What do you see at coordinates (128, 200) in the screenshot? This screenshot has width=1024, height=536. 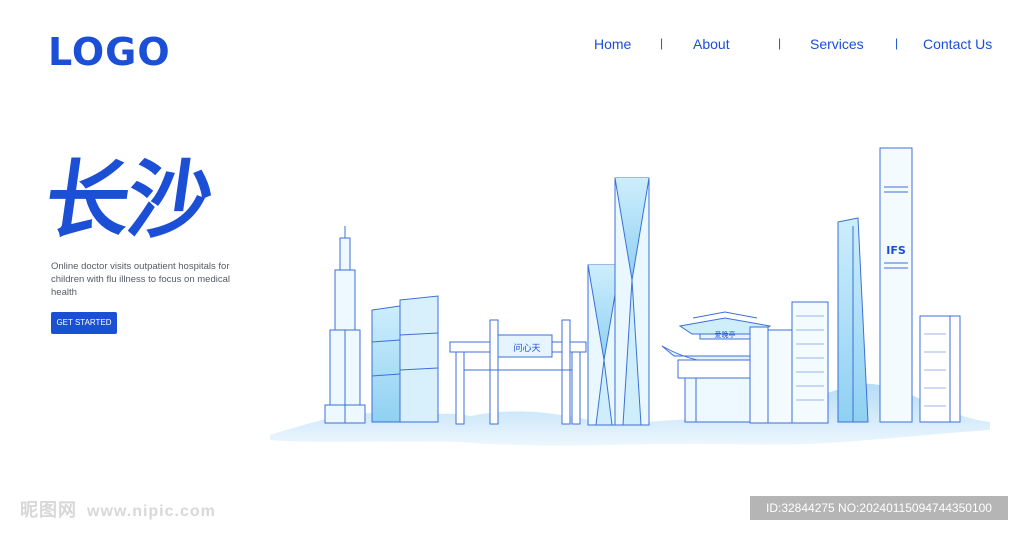 I see `hero-title: 长沙` at bounding box center [128, 200].